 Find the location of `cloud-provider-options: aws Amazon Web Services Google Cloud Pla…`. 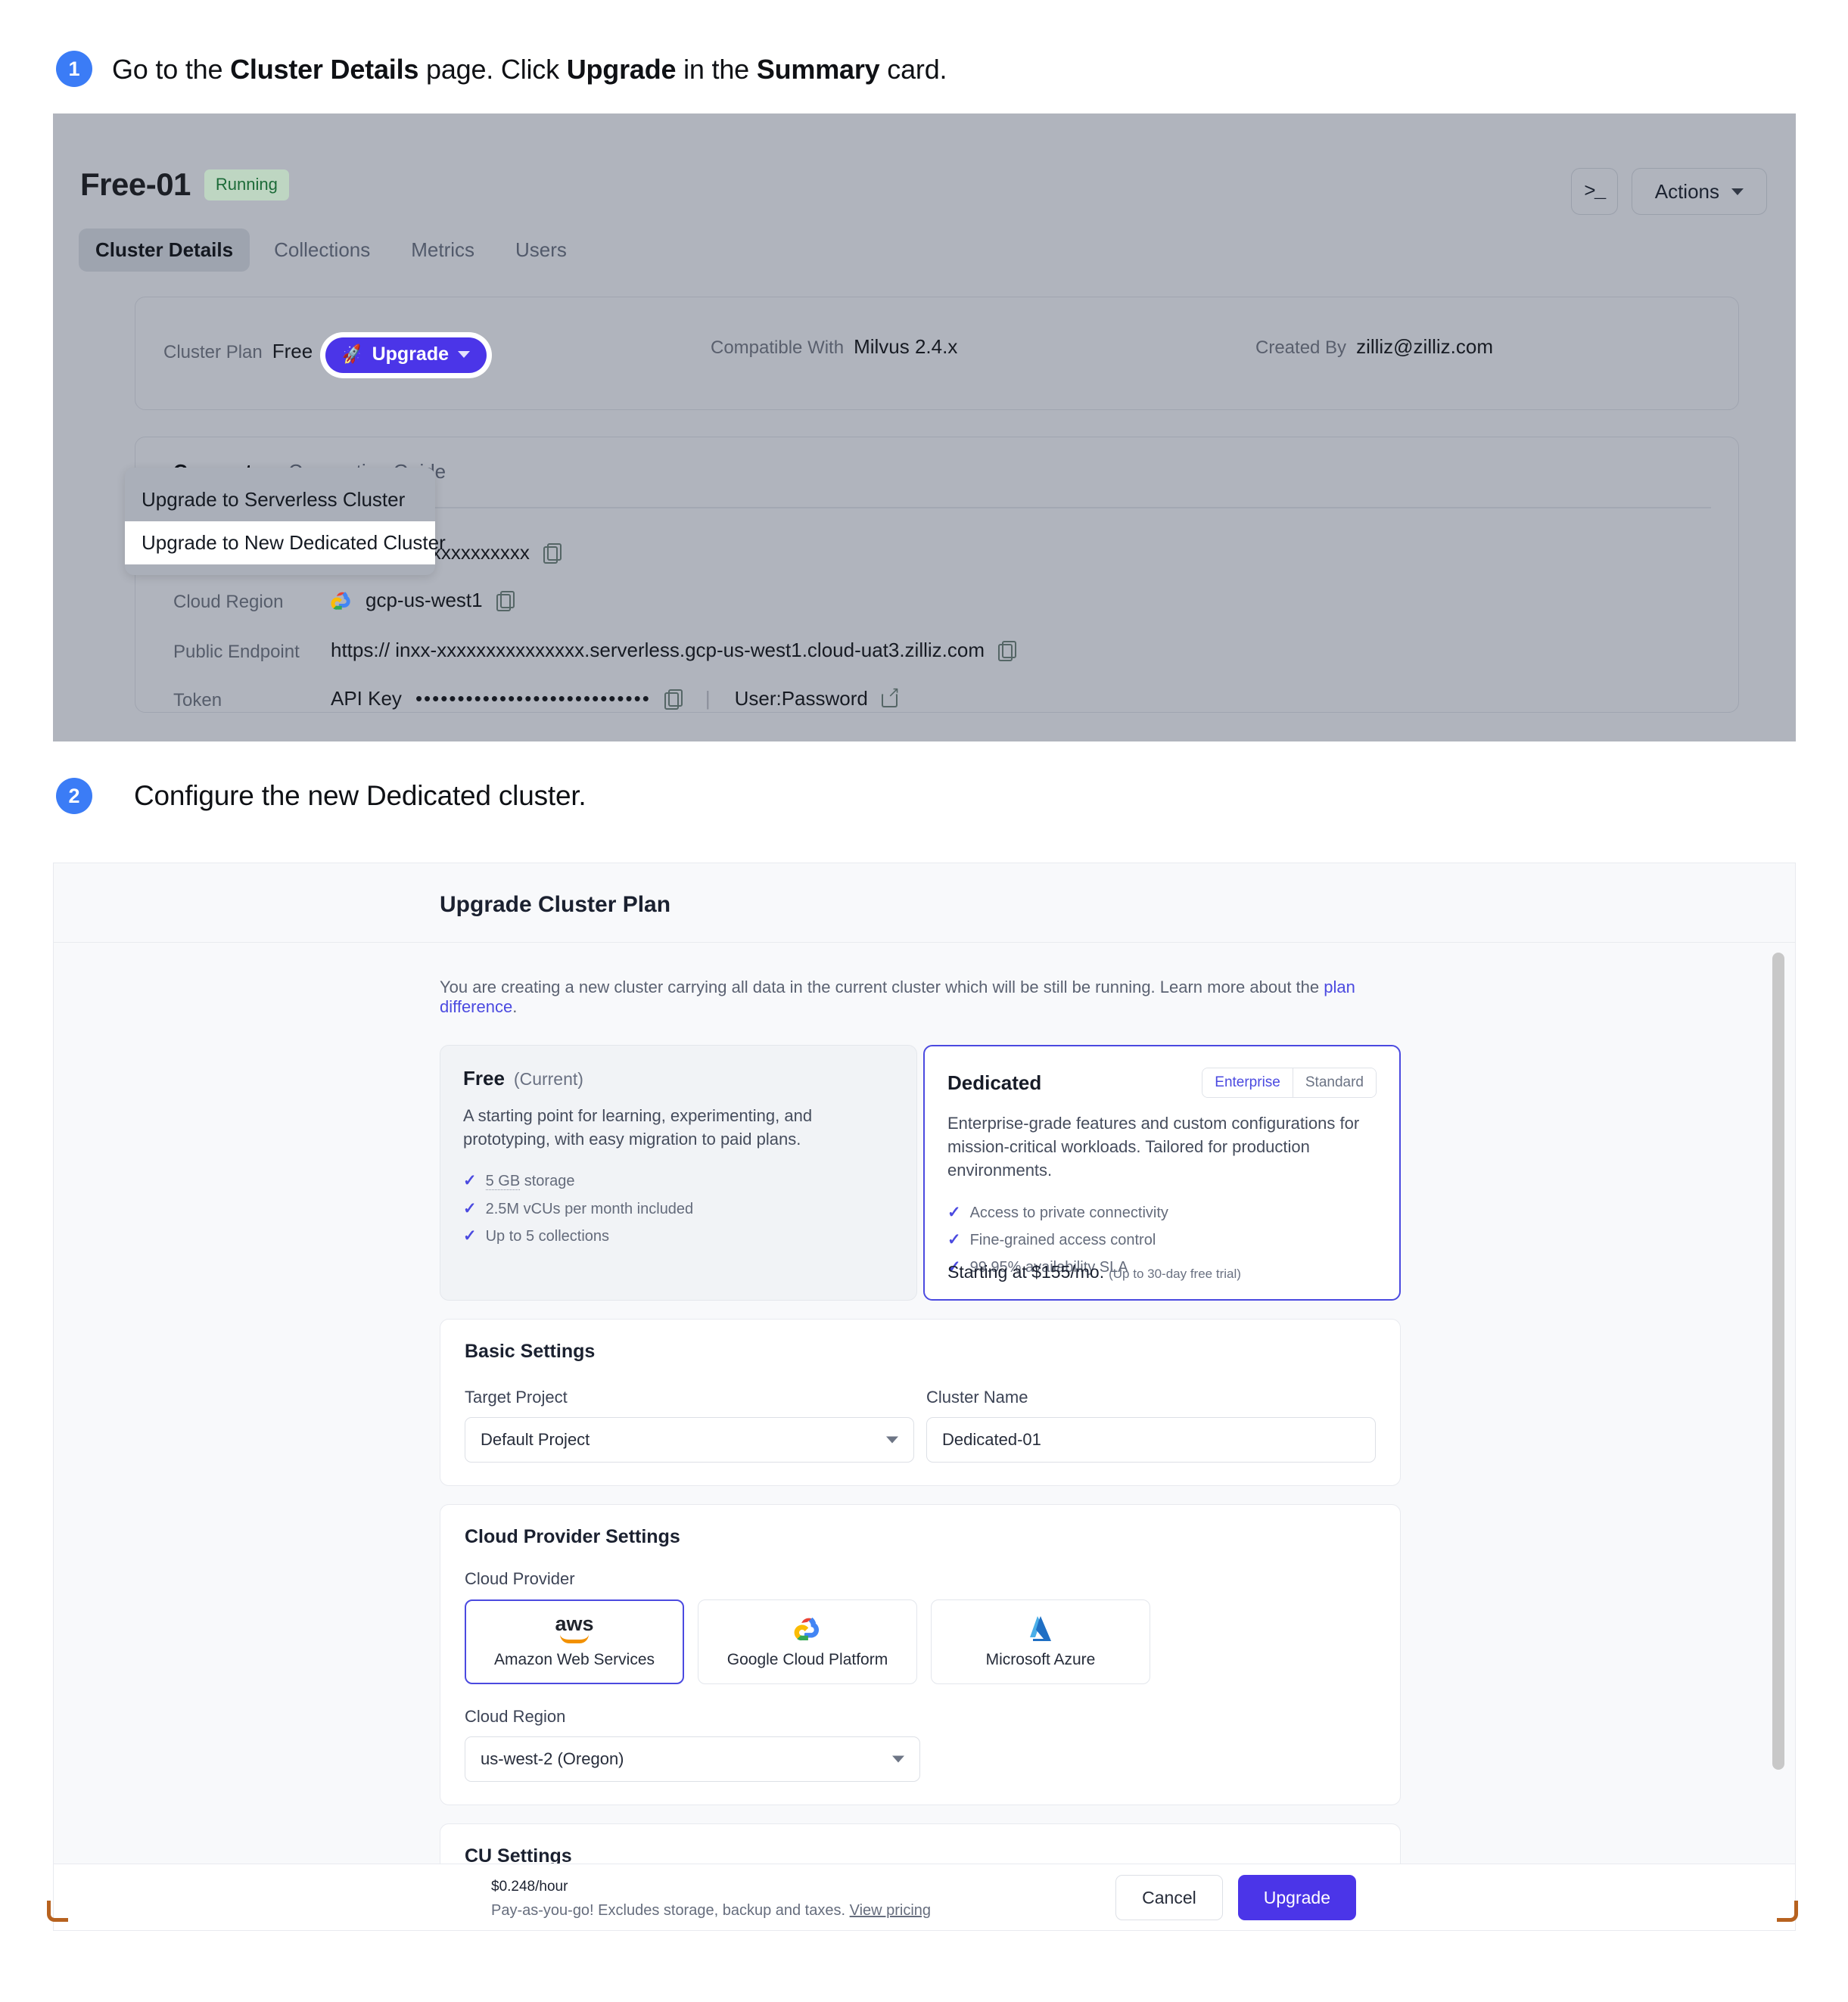

cloud-provider-options: aws Amazon Web Services Google Cloud Pla… is located at coordinates (920, 1642).